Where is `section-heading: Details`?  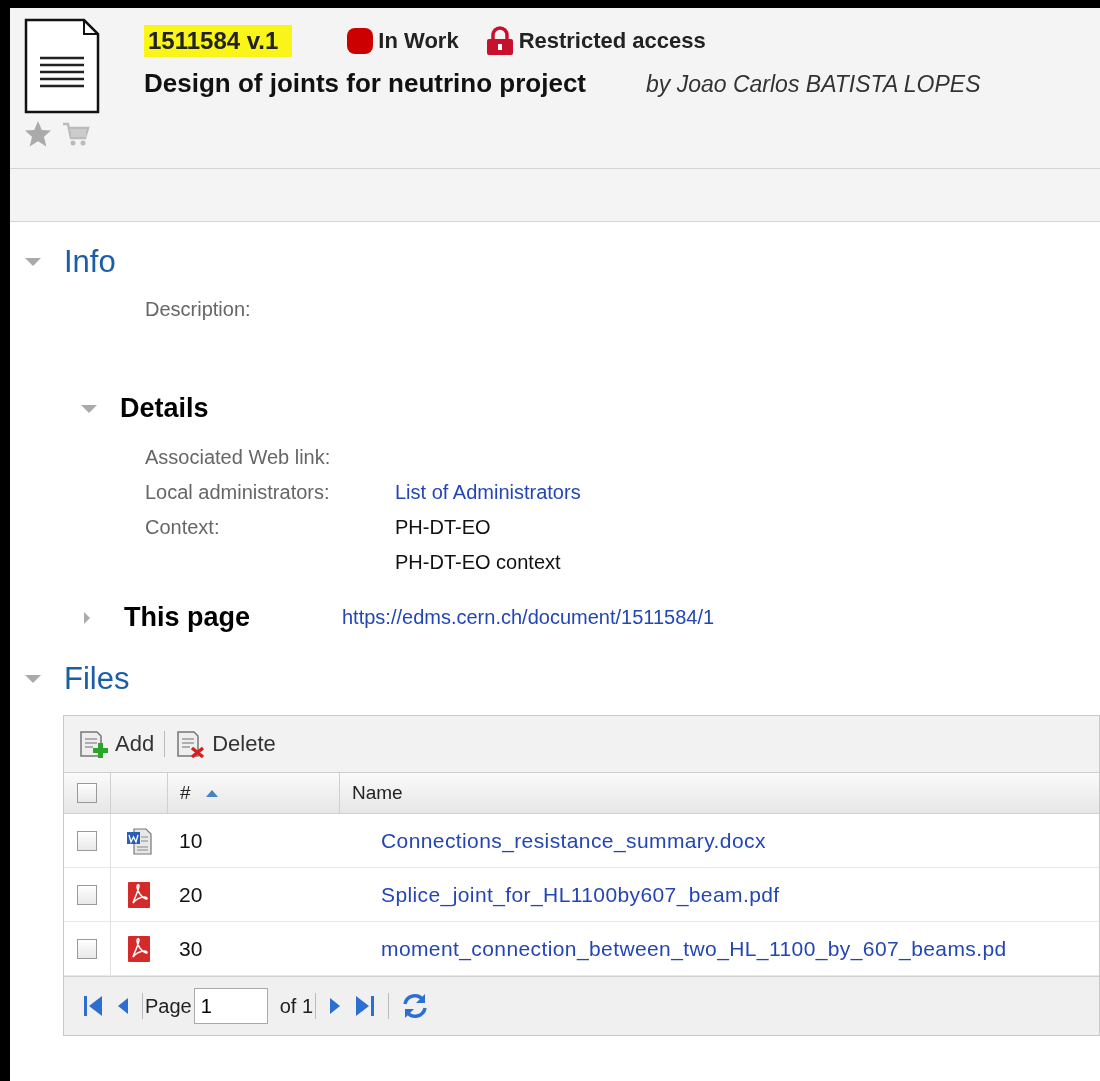
section-heading: Details is located at coordinates (164, 408).